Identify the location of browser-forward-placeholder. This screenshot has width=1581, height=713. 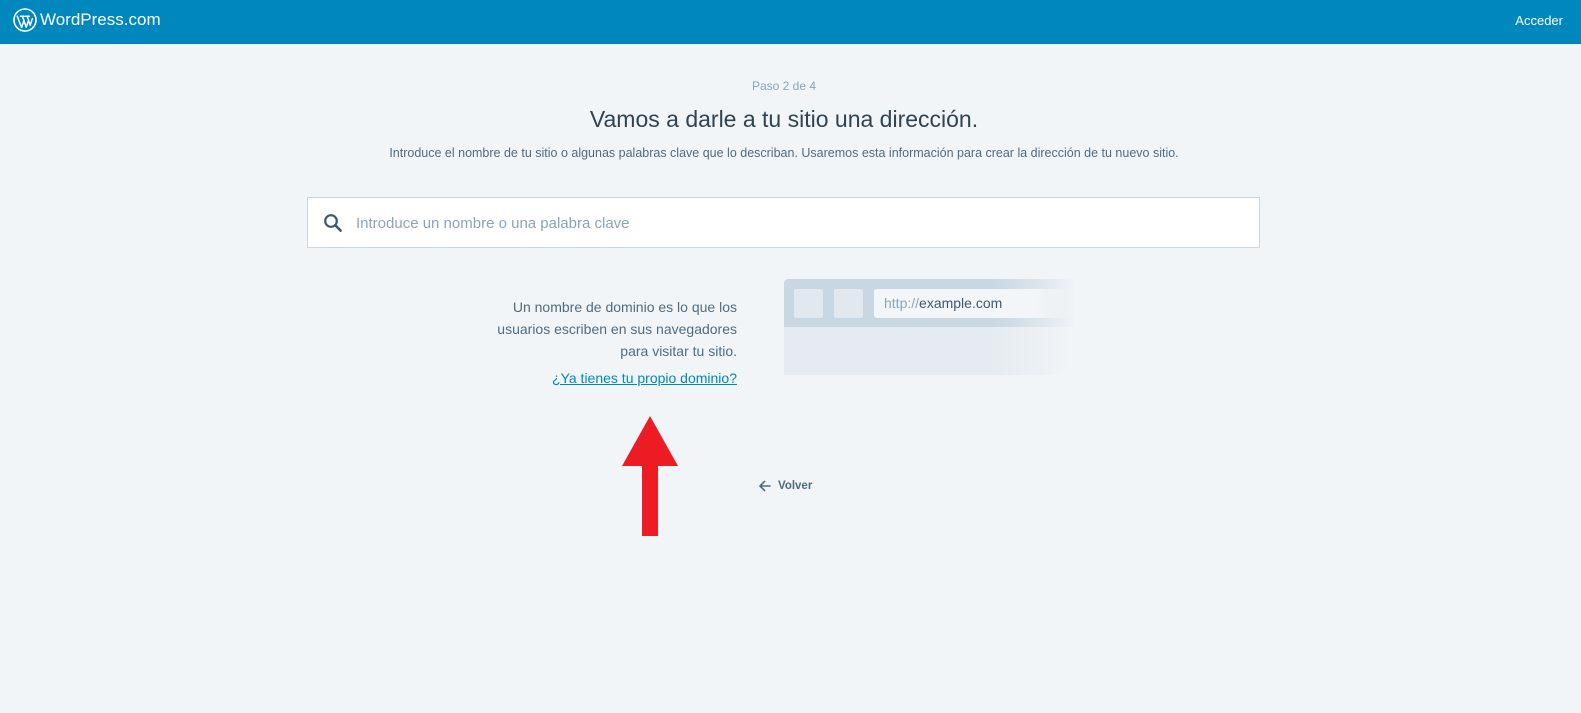
(848, 303).